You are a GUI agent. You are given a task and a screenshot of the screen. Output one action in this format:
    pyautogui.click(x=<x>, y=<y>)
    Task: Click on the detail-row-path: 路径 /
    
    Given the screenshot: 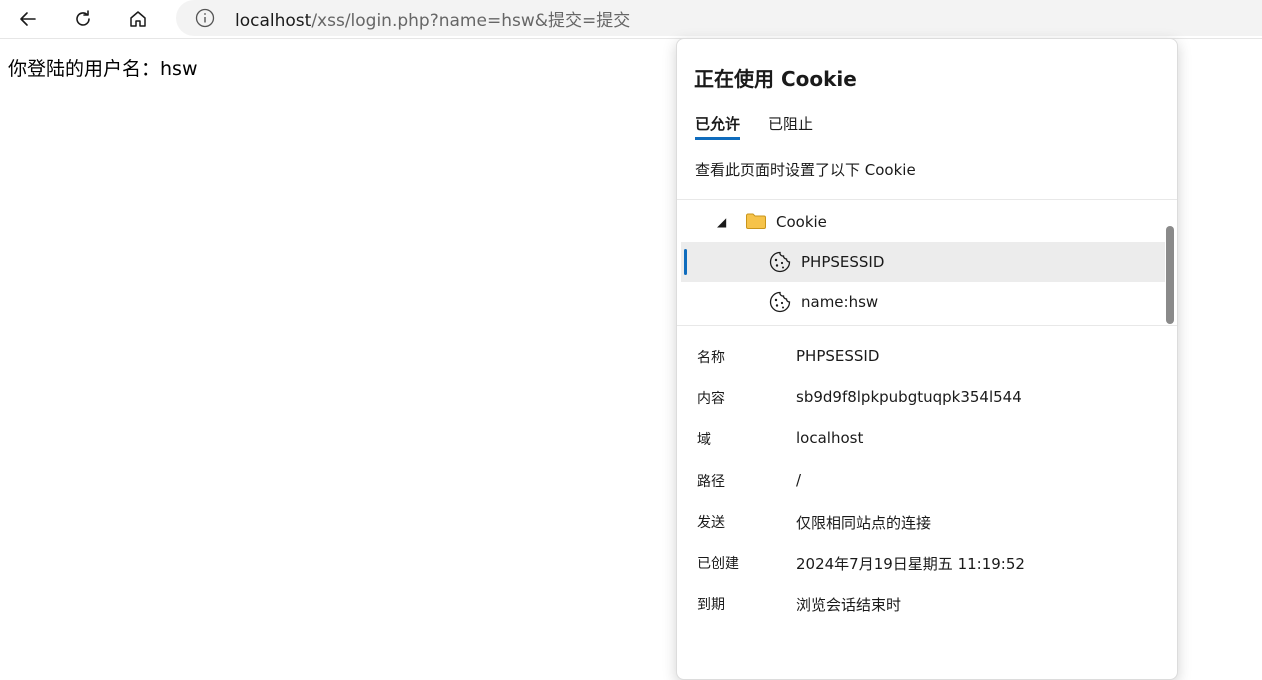 What is the action you would take?
    pyautogui.click(x=927, y=486)
    